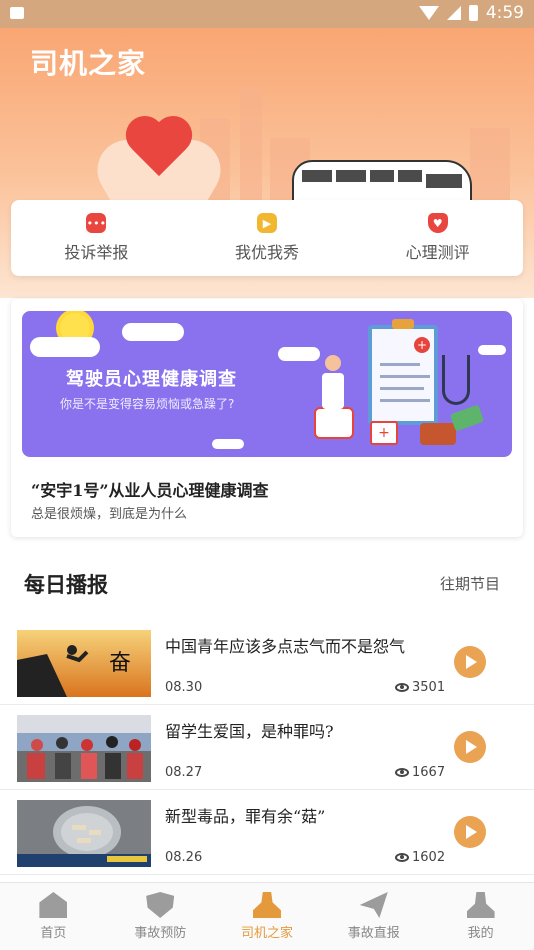  Describe the element at coordinates (151, 379) in the screenshot. I see `banner-title: 驾驶员心理健康调查` at that location.